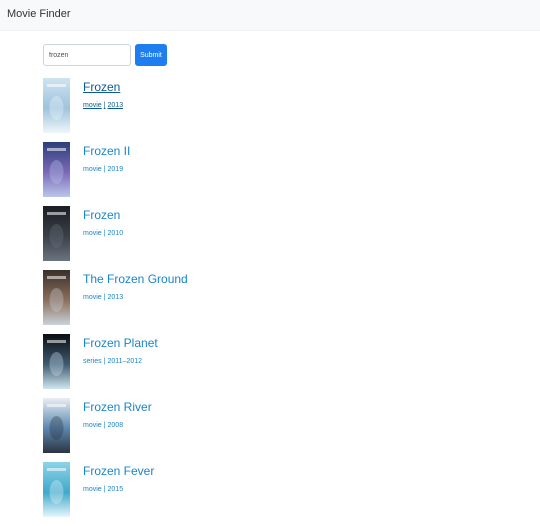 This screenshot has width=540, height=526. I want to click on result-meta-link: movie | 2008, so click(103, 425).